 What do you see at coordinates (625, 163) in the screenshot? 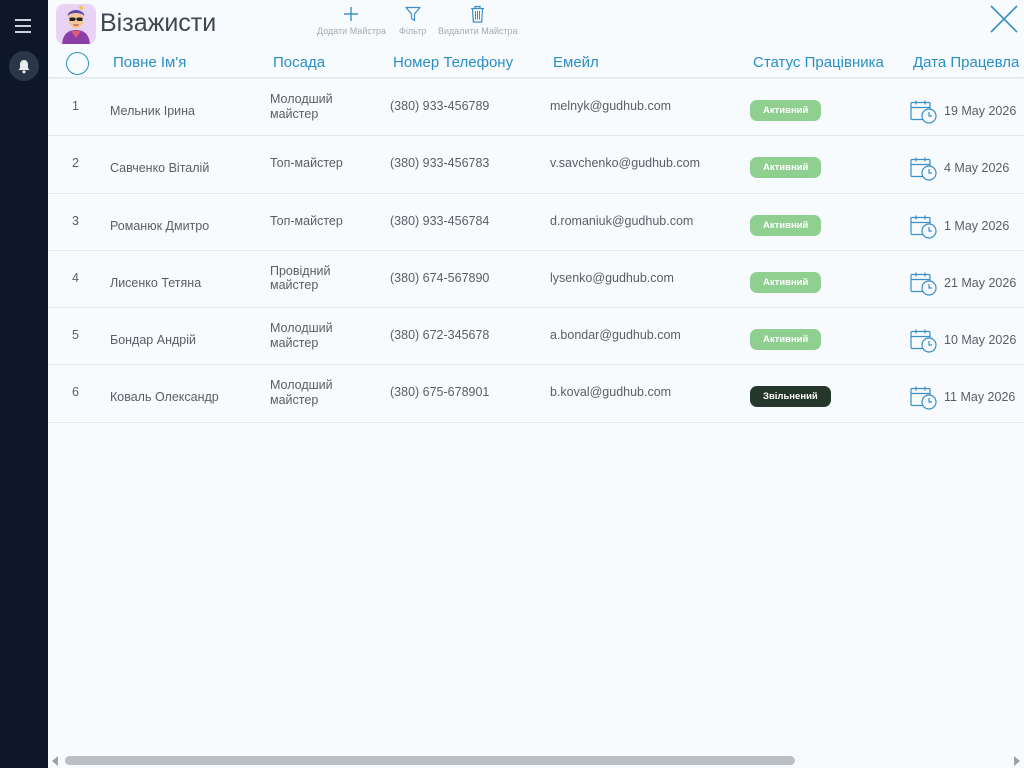
I see `email: v.savchenko@gudhub.com` at bounding box center [625, 163].